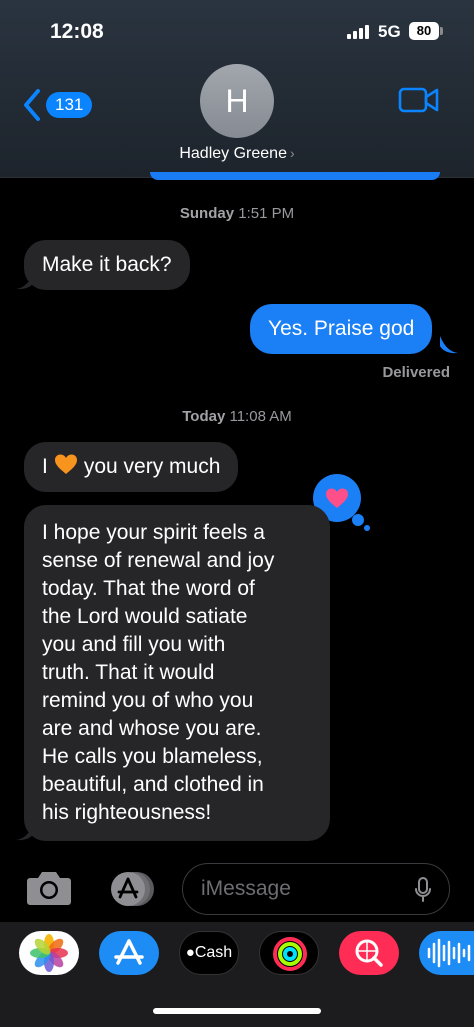 The height and width of the screenshot is (1027, 474). Describe the element at coordinates (266, 213) in the screenshot. I see `timestamp-time: 1:51 PM` at that location.